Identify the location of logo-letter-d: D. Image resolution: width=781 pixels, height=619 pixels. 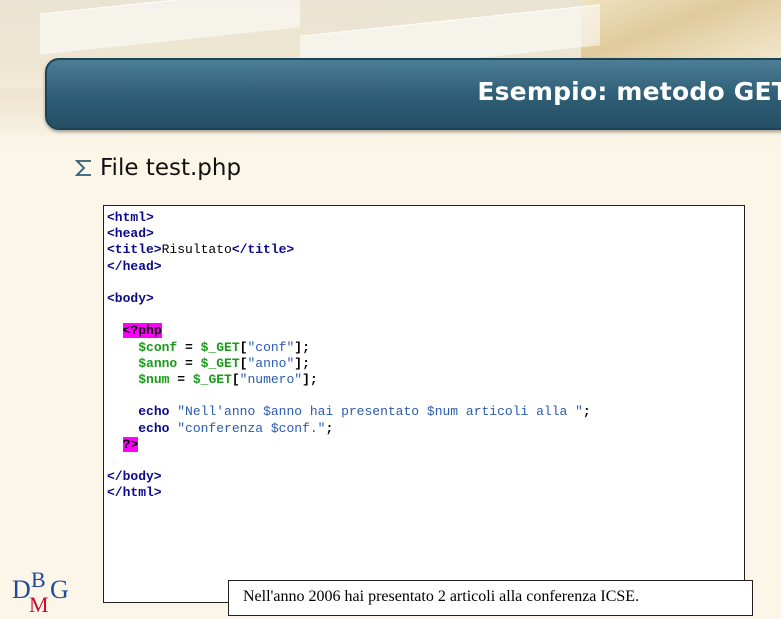
(21, 589).